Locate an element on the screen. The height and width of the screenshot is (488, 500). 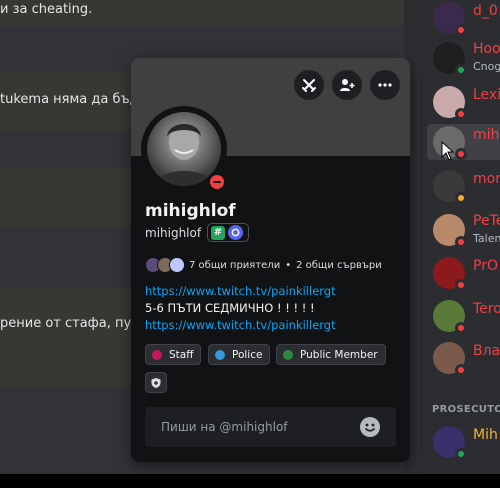
member-item: PrO is located at coordinates (463, 273).